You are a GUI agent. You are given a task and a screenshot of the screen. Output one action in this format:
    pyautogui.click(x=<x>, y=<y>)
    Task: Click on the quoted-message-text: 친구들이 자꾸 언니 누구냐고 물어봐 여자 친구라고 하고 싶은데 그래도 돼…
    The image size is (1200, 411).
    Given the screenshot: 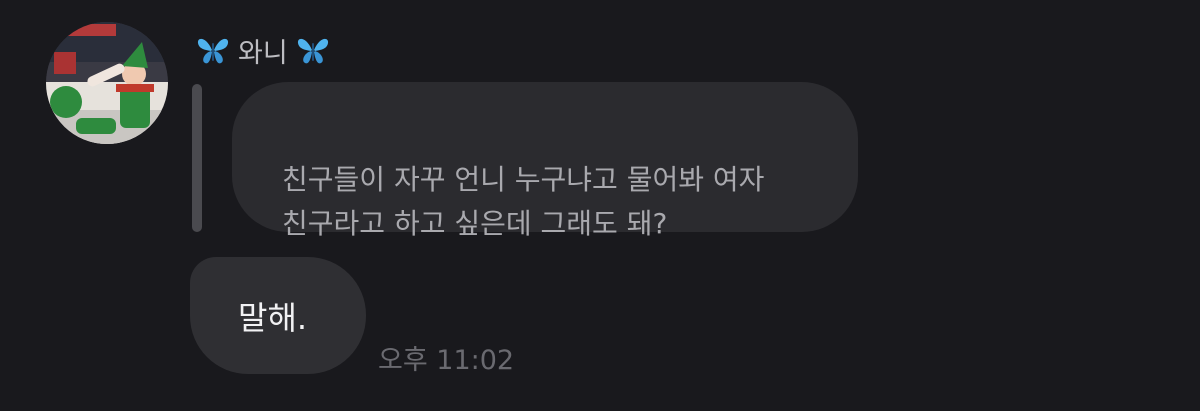 What is the action you would take?
    pyautogui.click(x=523, y=201)
    